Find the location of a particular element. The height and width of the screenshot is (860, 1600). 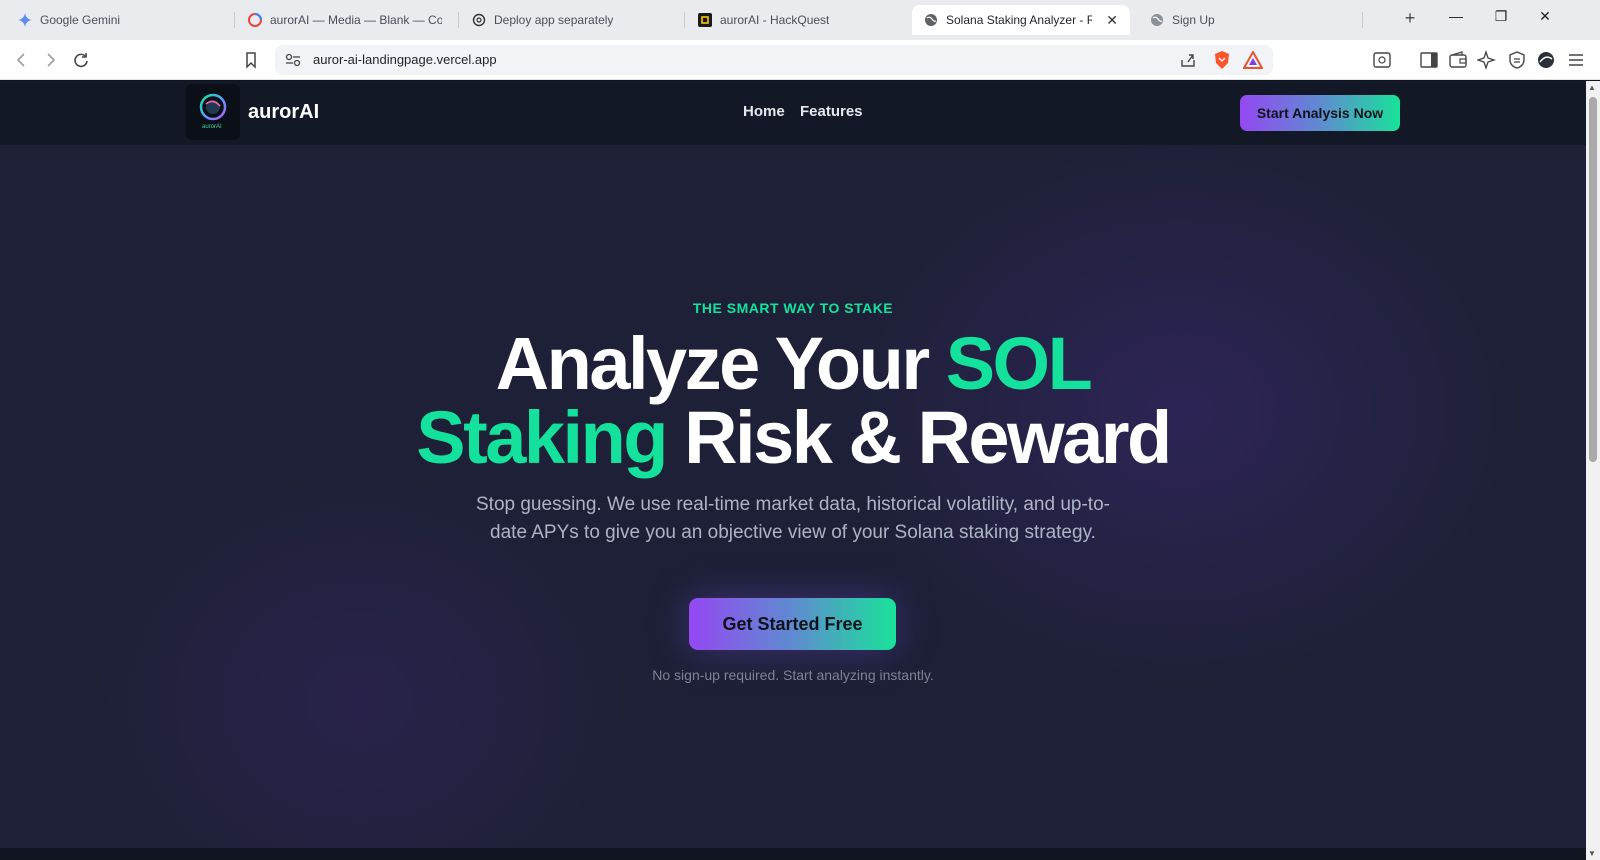

back-icon is located at coordinates (22, 60).